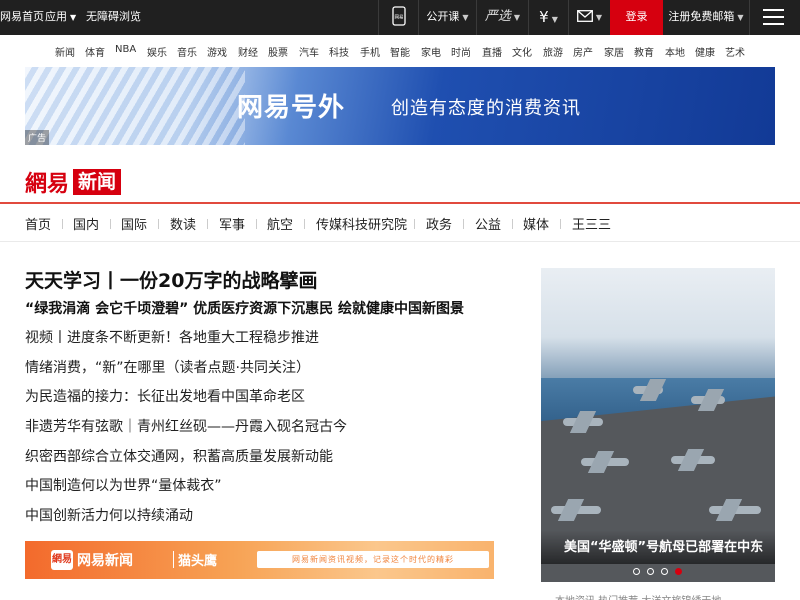 The image size is (800, 600). I want to click on channel-link: 艺术, so click(735, 51).